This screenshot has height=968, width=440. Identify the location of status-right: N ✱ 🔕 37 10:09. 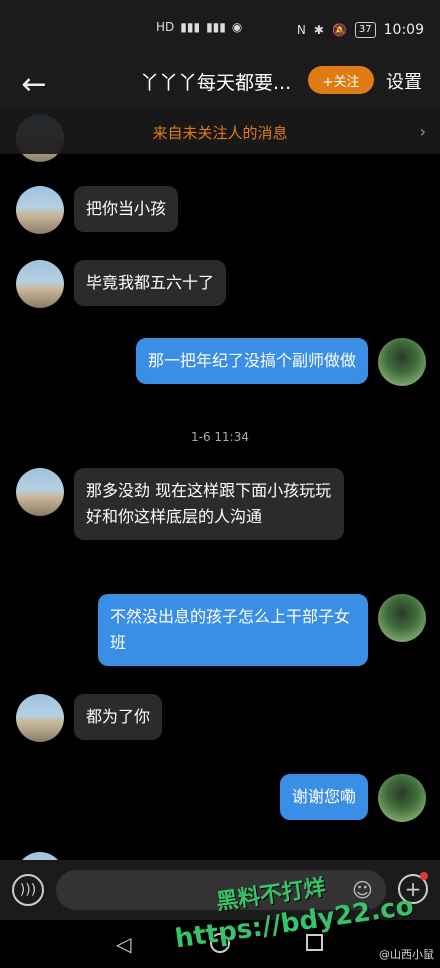
(360, 30).